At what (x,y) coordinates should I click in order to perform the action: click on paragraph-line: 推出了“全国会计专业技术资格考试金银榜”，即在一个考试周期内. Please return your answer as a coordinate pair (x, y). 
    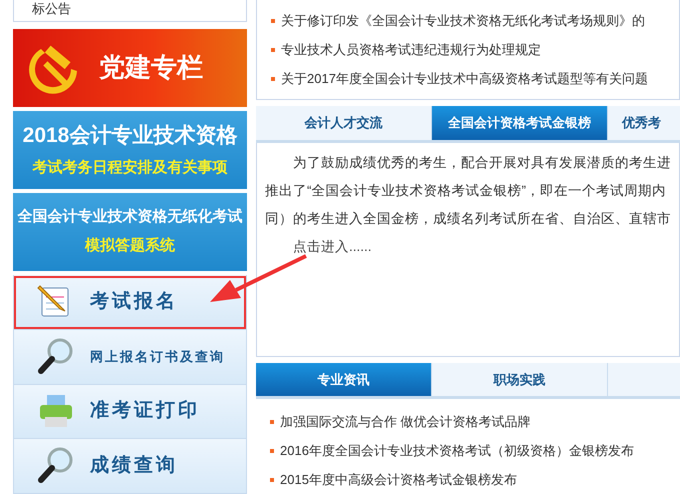
    Looking at the image, I should click on (466, 191).